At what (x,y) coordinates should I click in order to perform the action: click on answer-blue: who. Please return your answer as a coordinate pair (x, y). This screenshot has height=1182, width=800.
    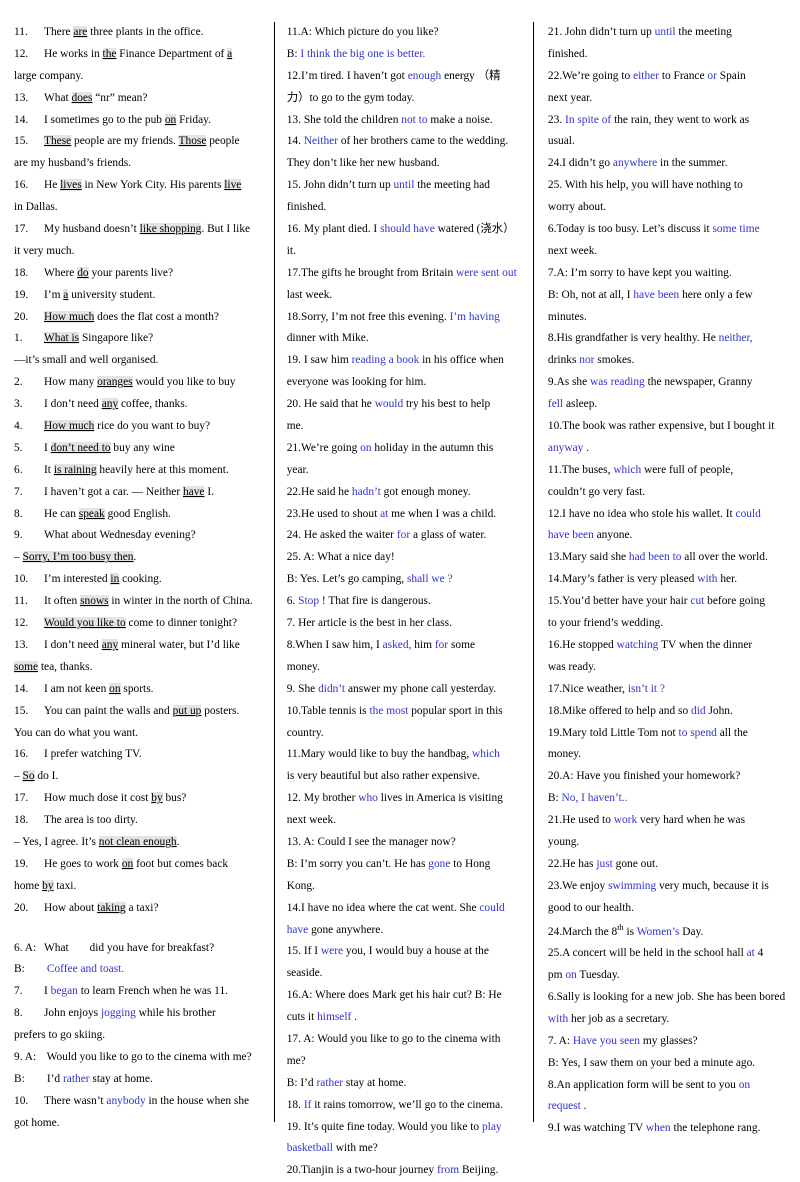
    Looking at the image, I should click on (368, 798).